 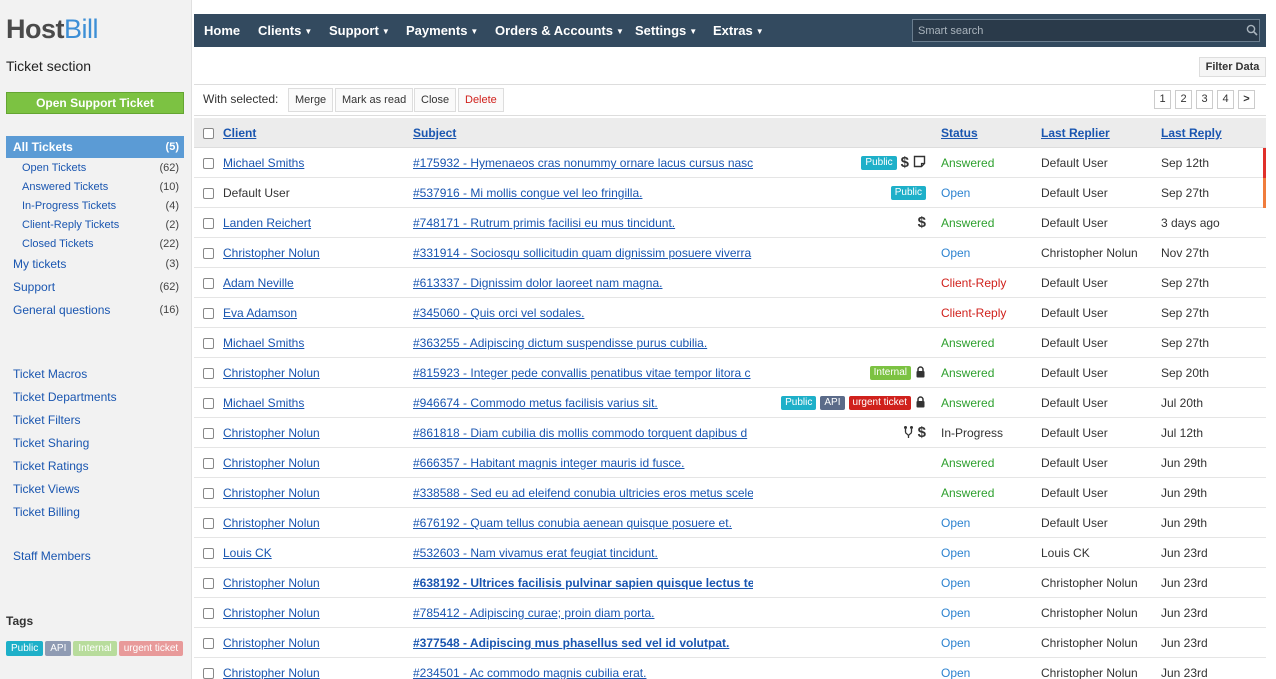 I want to click on tag-badge-urgent-ticket: urgent ticket, so click(x=879, y=403).